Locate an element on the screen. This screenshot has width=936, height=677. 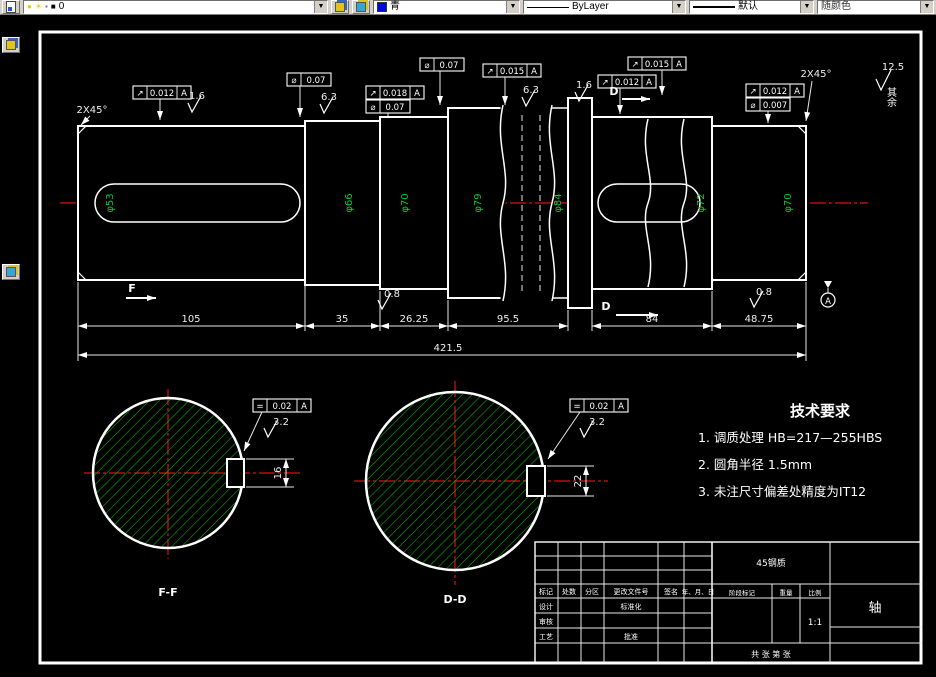
plotstyle-combo: 随颜色 ▼ is located at coordinates (875, 7).